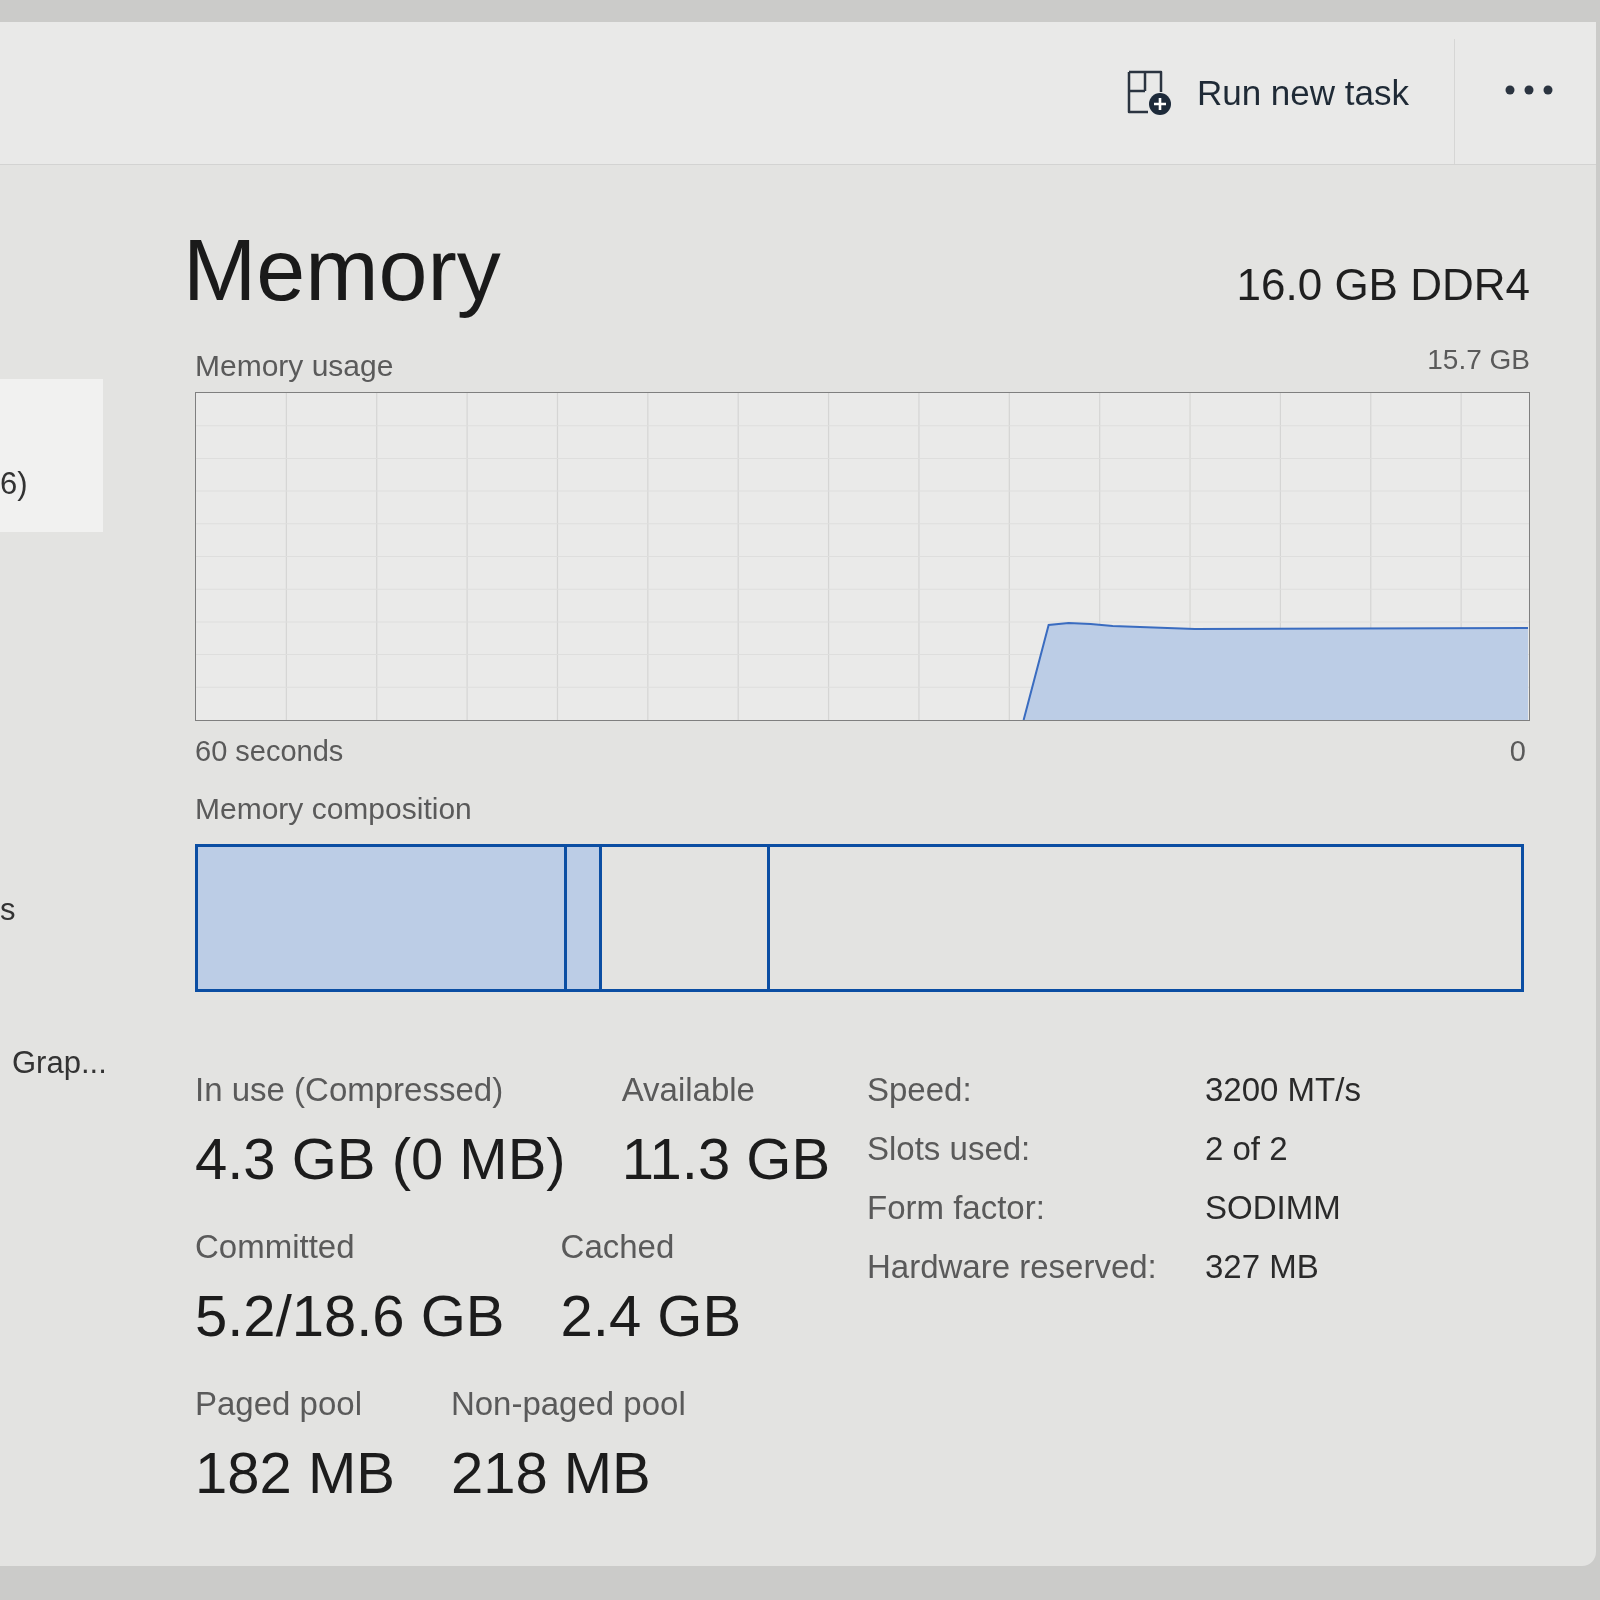 Image resolution: width=1600 pixels, height=1600 pixels. Describe the element at coordinates (1149, 93) in the screenshot. I see `window-plus-icon` at that location.